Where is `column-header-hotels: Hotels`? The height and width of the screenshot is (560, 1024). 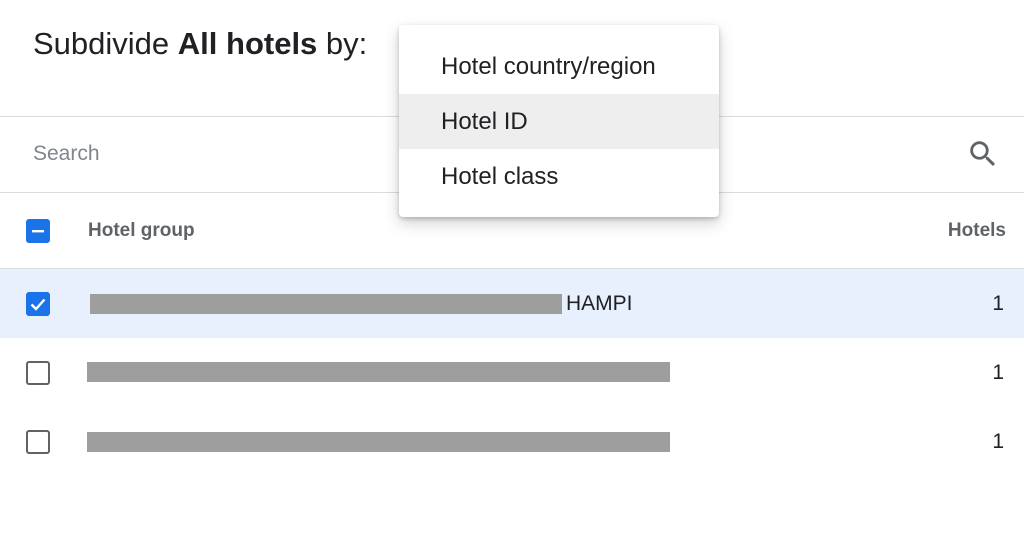 column-header-hotels: Hotels is located at coordinates (977, 231).